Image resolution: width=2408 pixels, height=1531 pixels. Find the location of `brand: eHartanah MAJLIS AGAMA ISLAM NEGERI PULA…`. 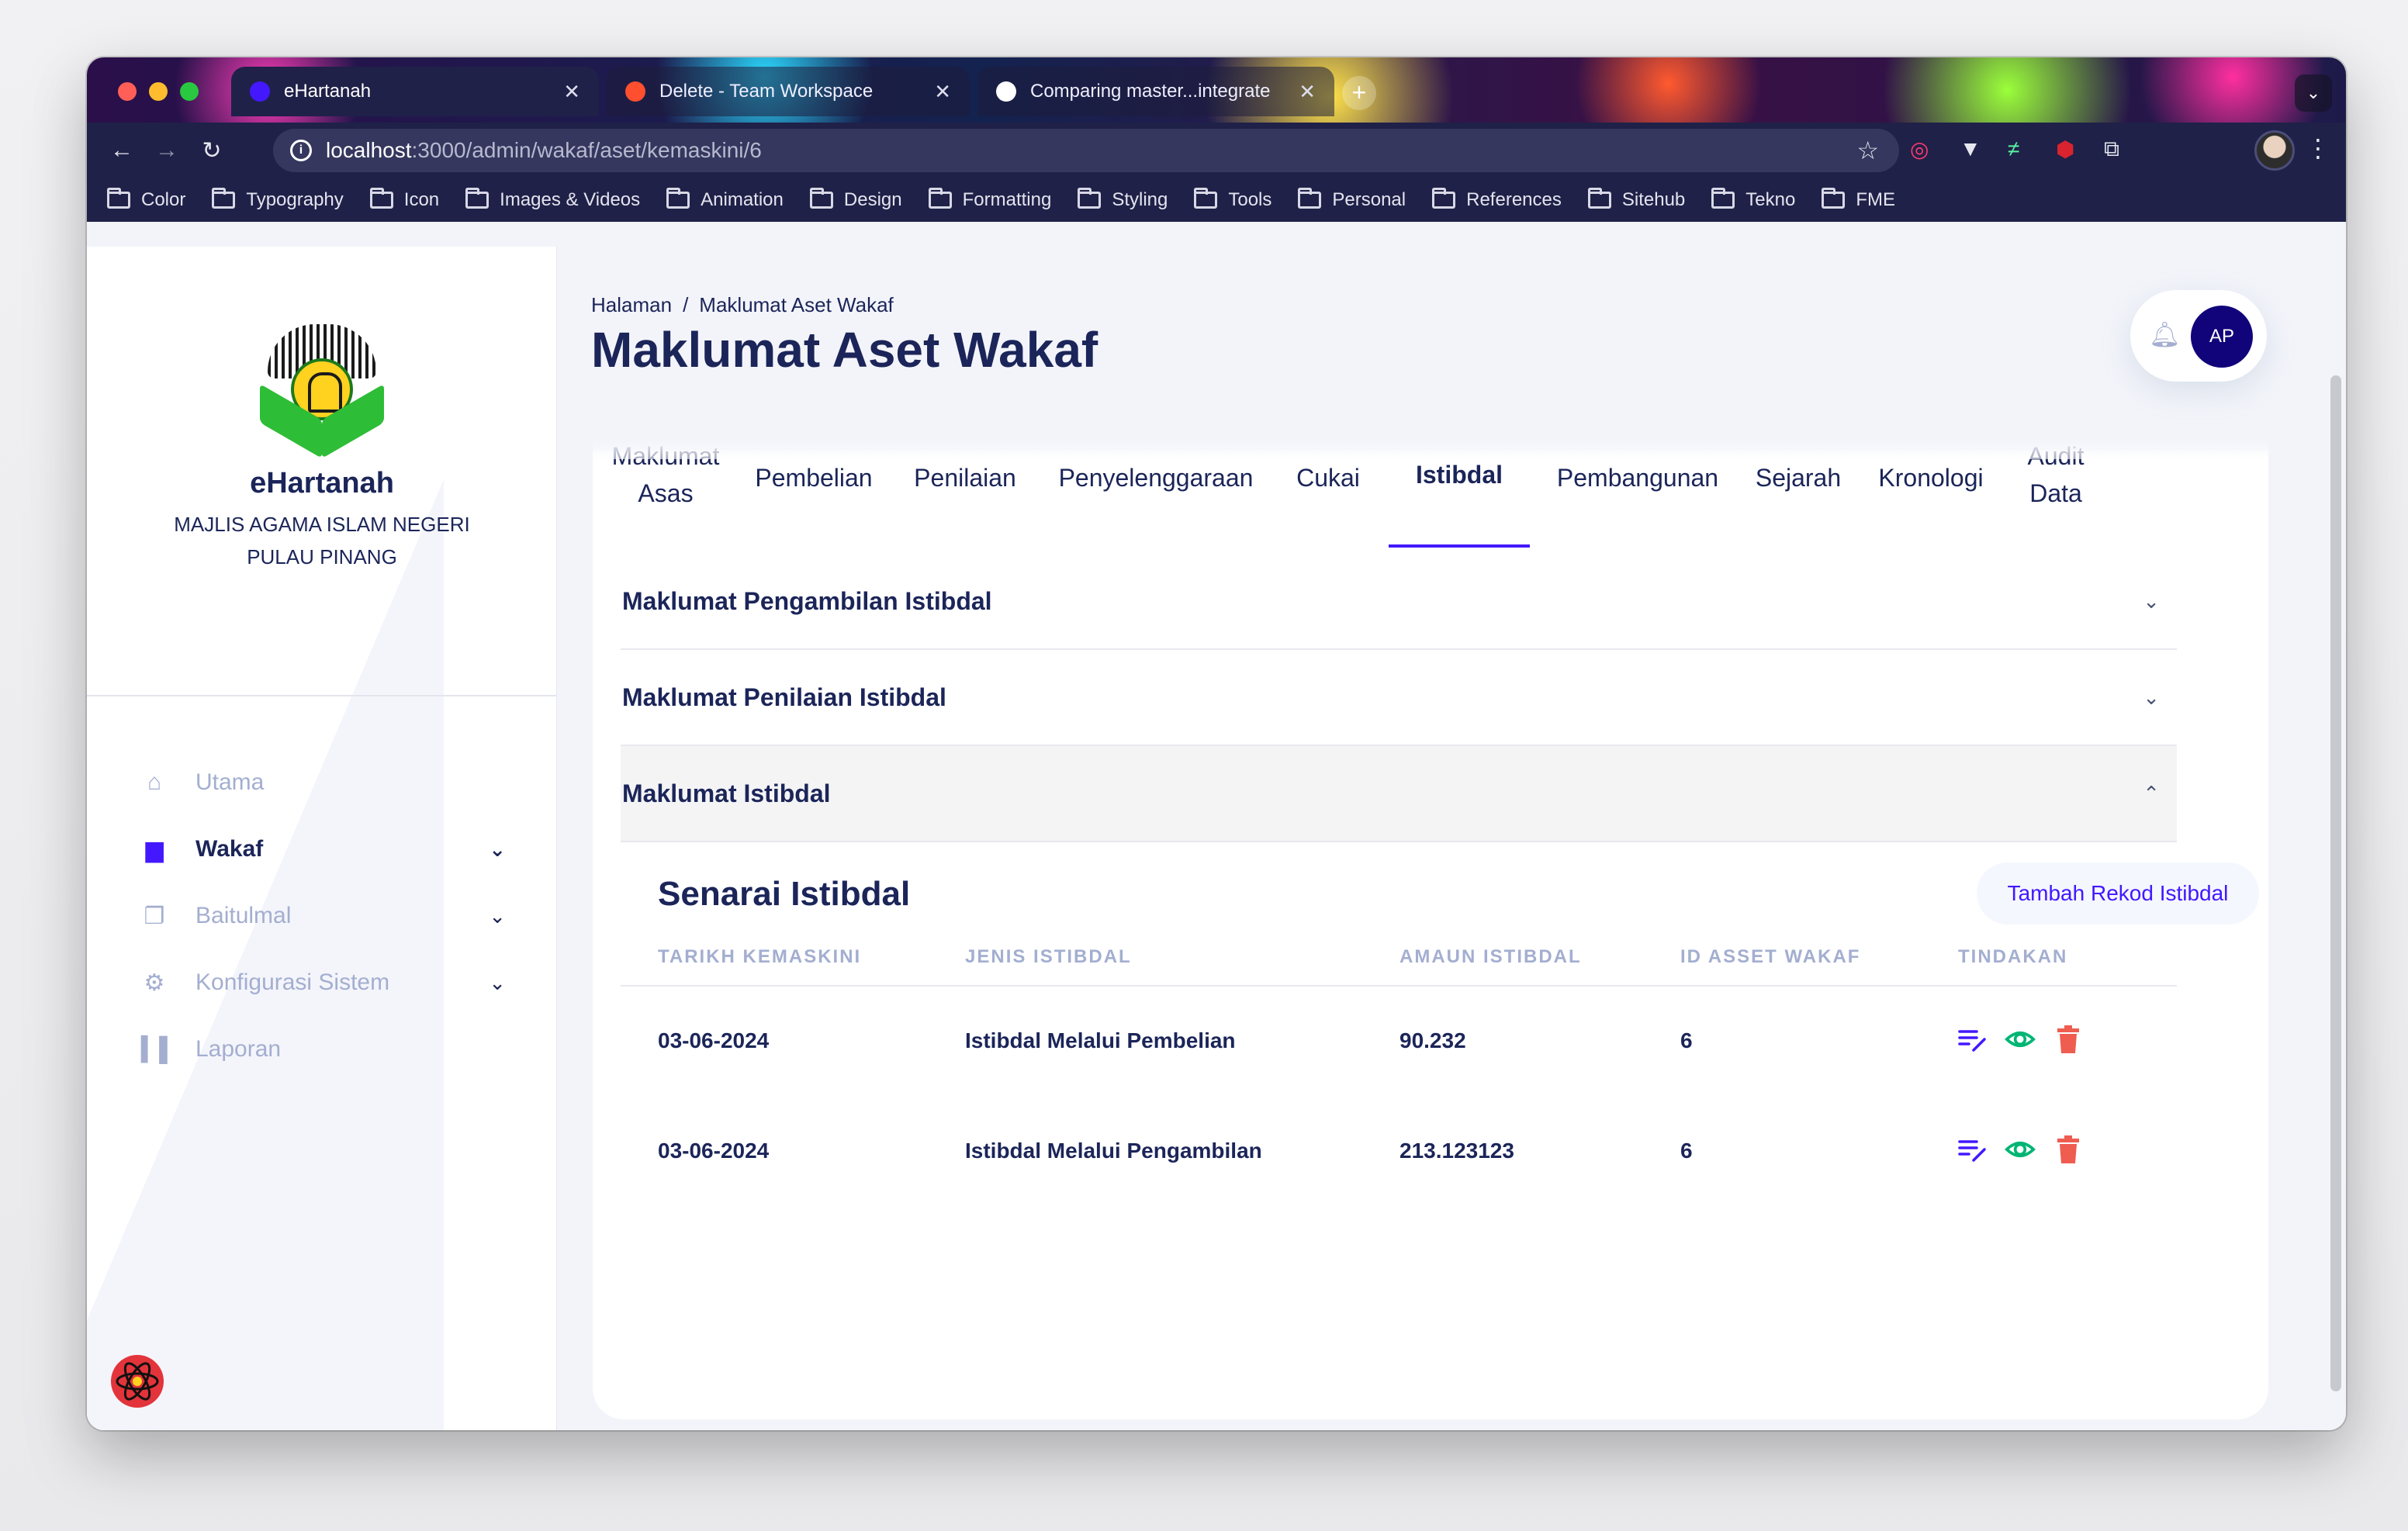

brand: eHartanah MAJLIS AGAMA ISLAM NEGERI PULA… is located at coordinates (321, 448).